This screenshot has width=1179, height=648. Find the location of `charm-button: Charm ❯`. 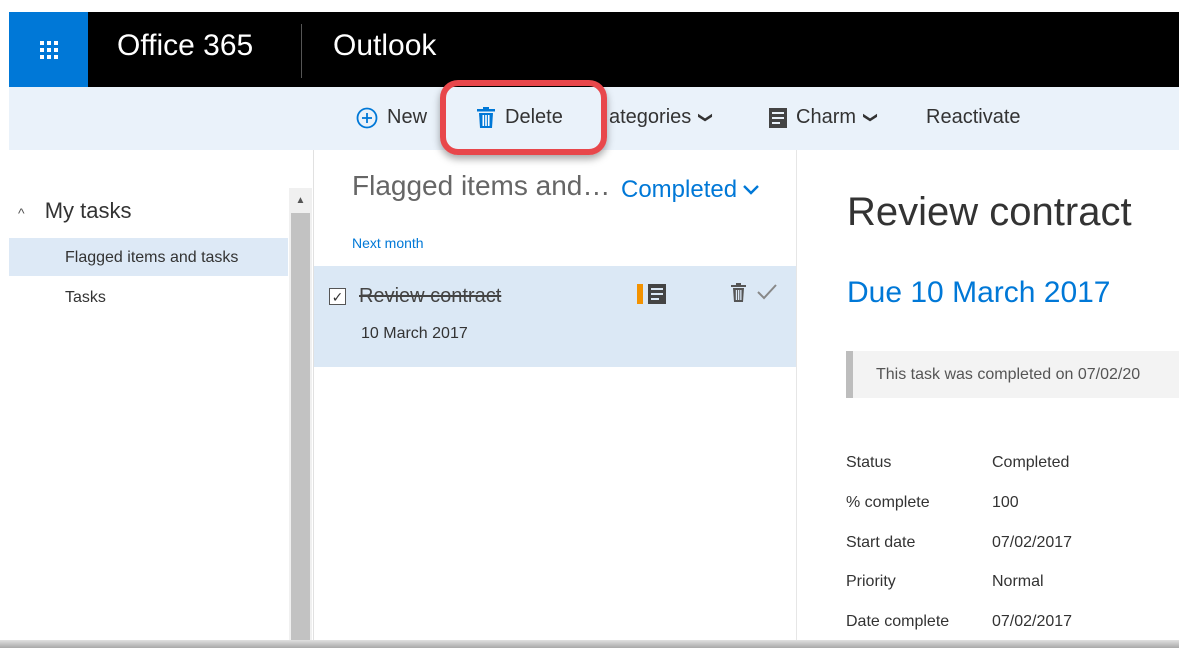

charm-button: Charm ❯ is located at coordinates (824, 117).